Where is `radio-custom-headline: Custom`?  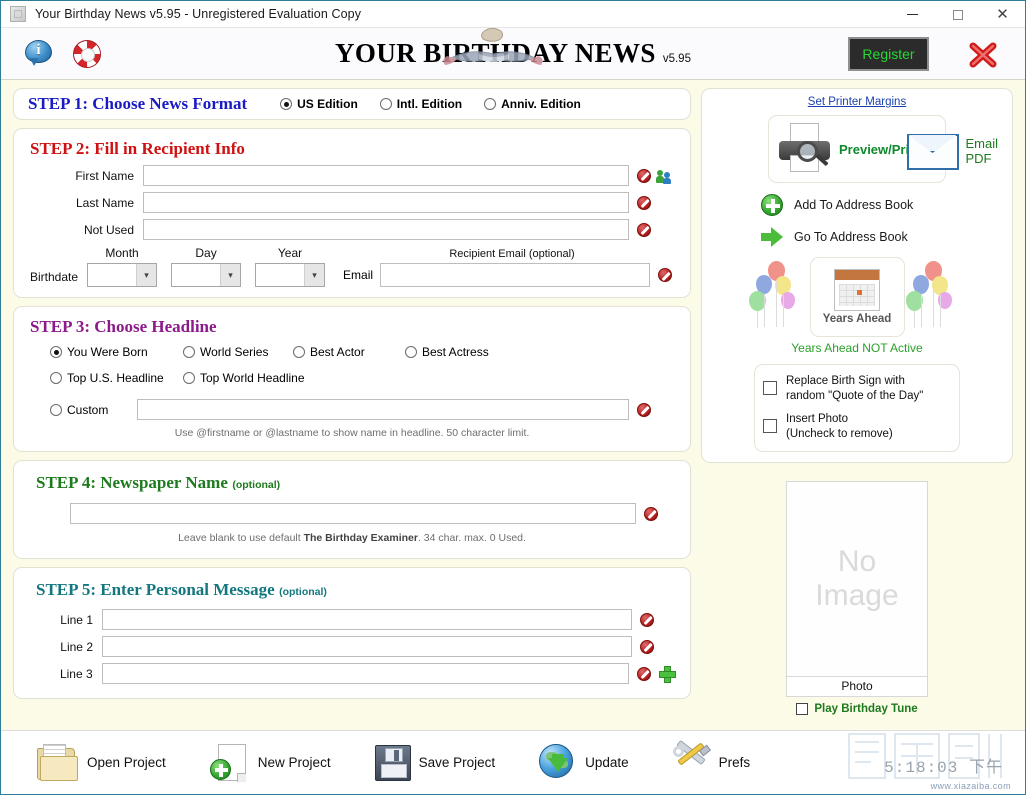
radio-custom-headline: Custom is located at coordinates (93, 410).